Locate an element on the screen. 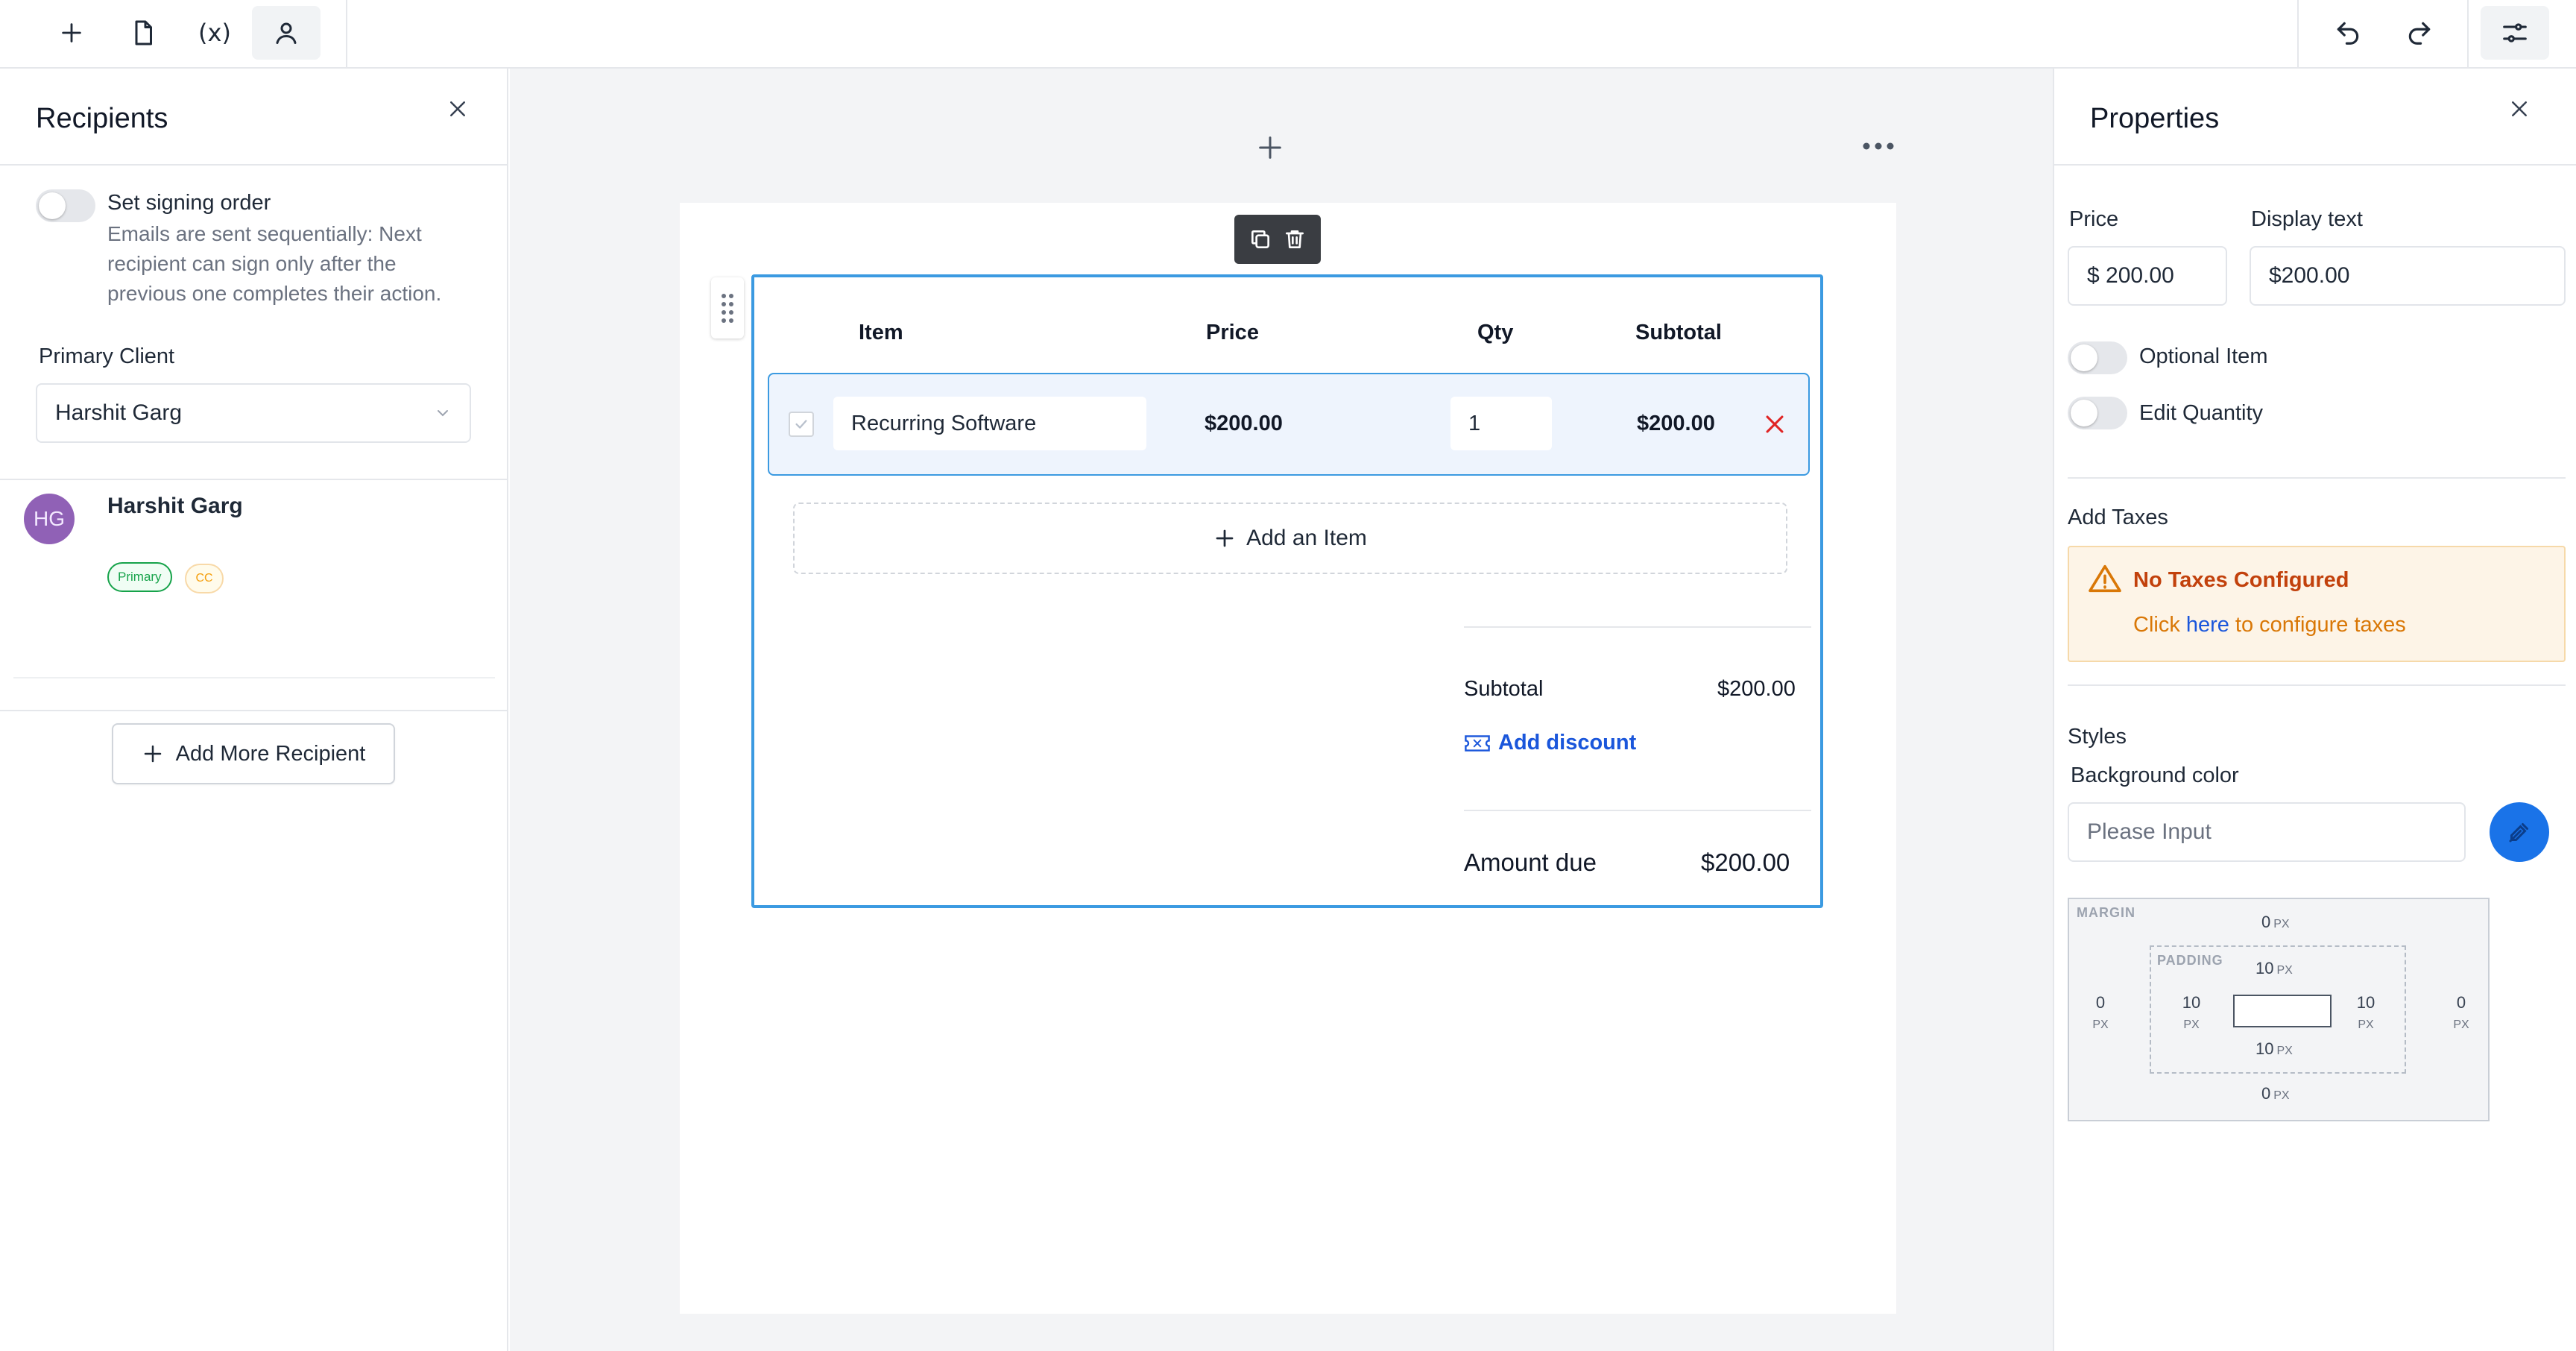  eyedropper-icon is located at coordinates (2518, 833).